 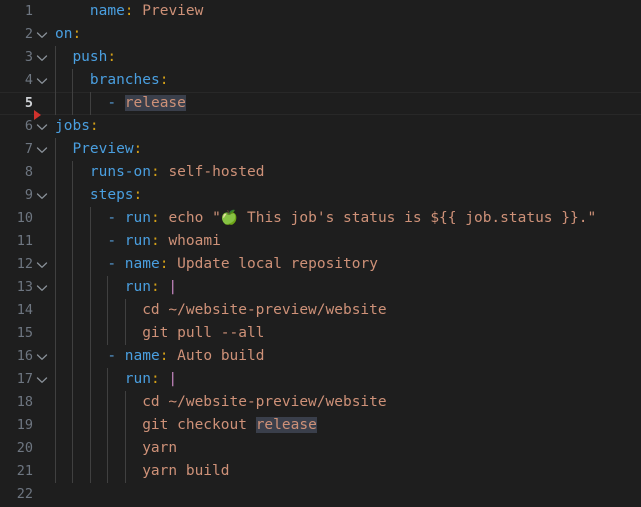 I want to click on code-line: 20 yarn, so click(x=320, y=448).